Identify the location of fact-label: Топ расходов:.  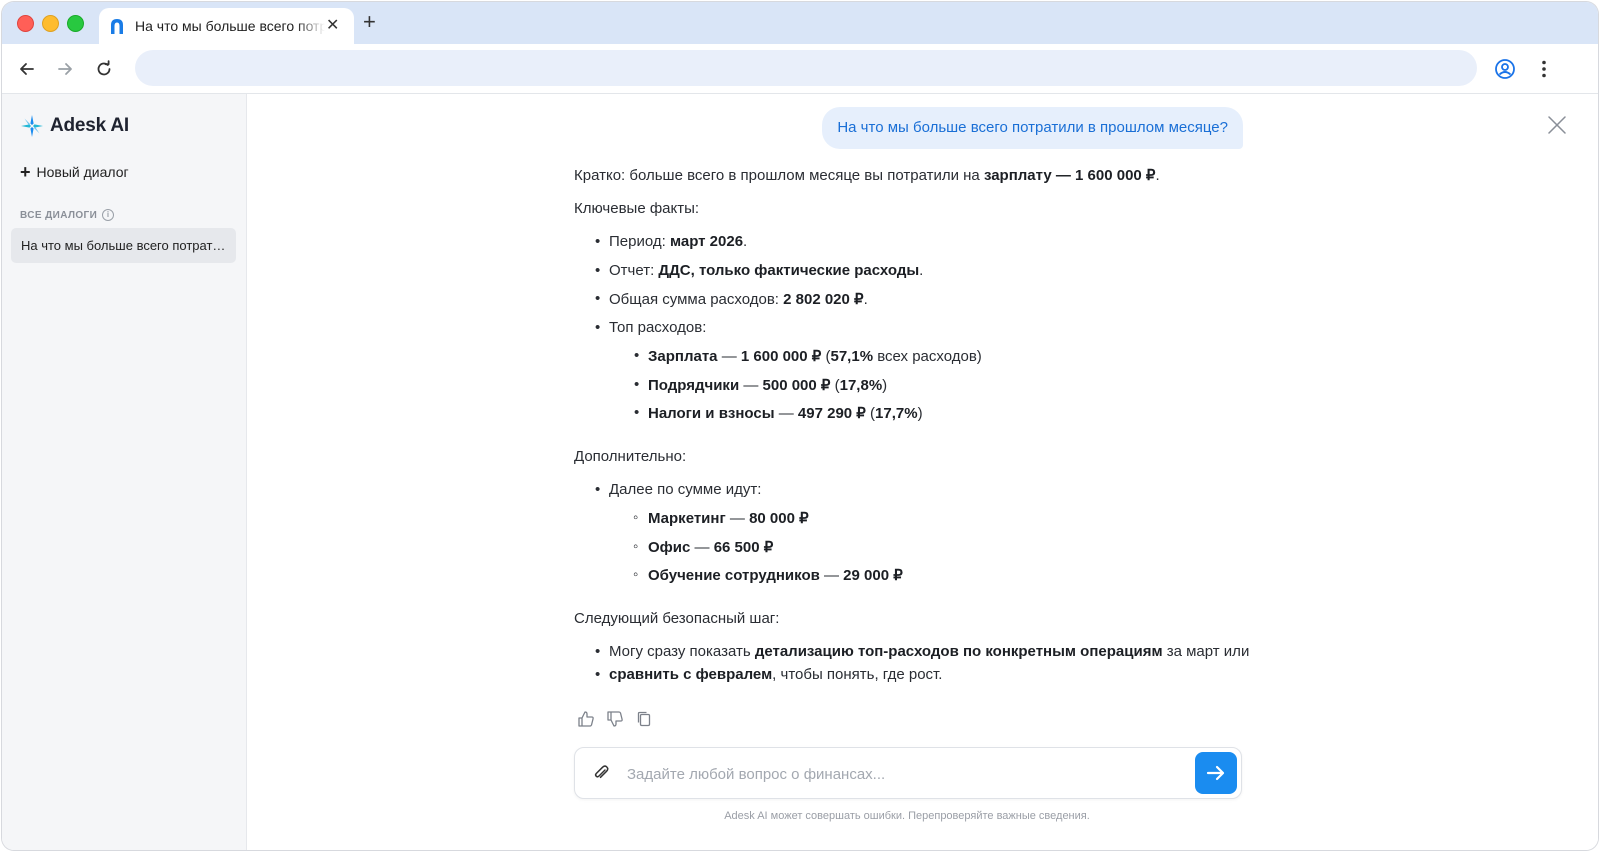
(658, 327).